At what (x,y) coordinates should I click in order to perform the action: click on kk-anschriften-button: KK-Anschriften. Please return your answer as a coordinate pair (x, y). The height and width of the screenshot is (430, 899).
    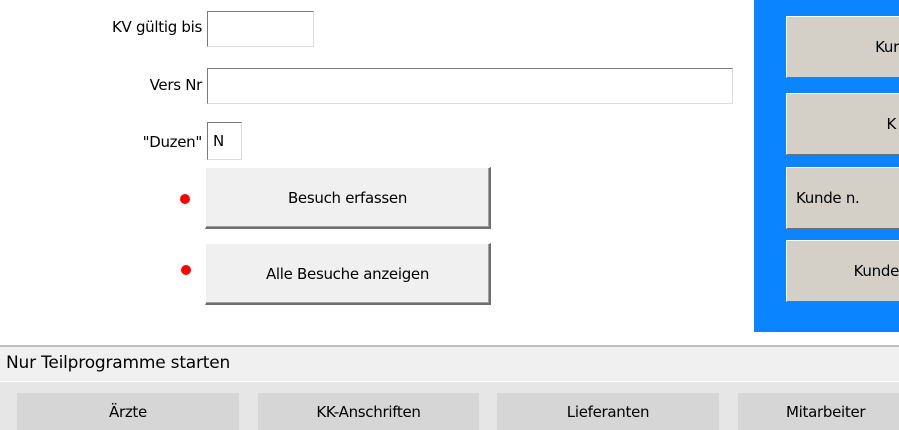
    Looking at the image, I should click on (368, 411).